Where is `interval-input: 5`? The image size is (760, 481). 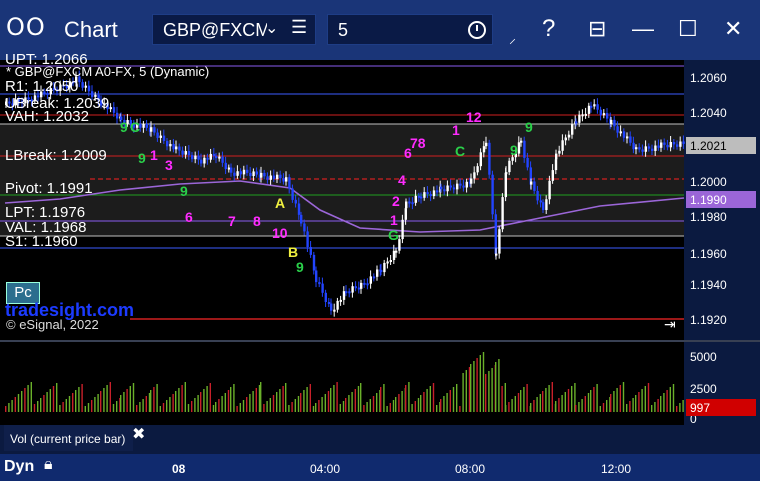
interval-input: 5 is located at coordinates (343, 30).